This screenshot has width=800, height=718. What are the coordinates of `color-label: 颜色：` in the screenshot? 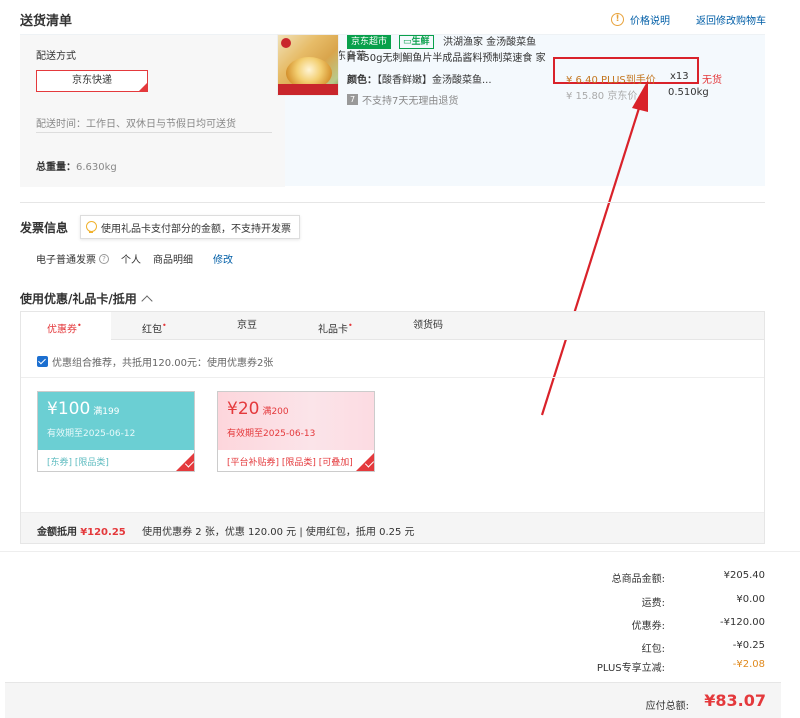 It's located at (362, 80).